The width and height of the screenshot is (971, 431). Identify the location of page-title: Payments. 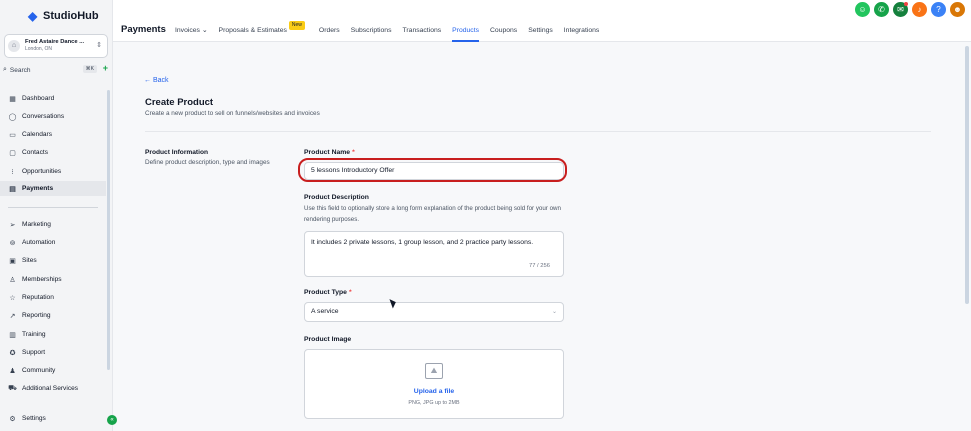
(143, 29).